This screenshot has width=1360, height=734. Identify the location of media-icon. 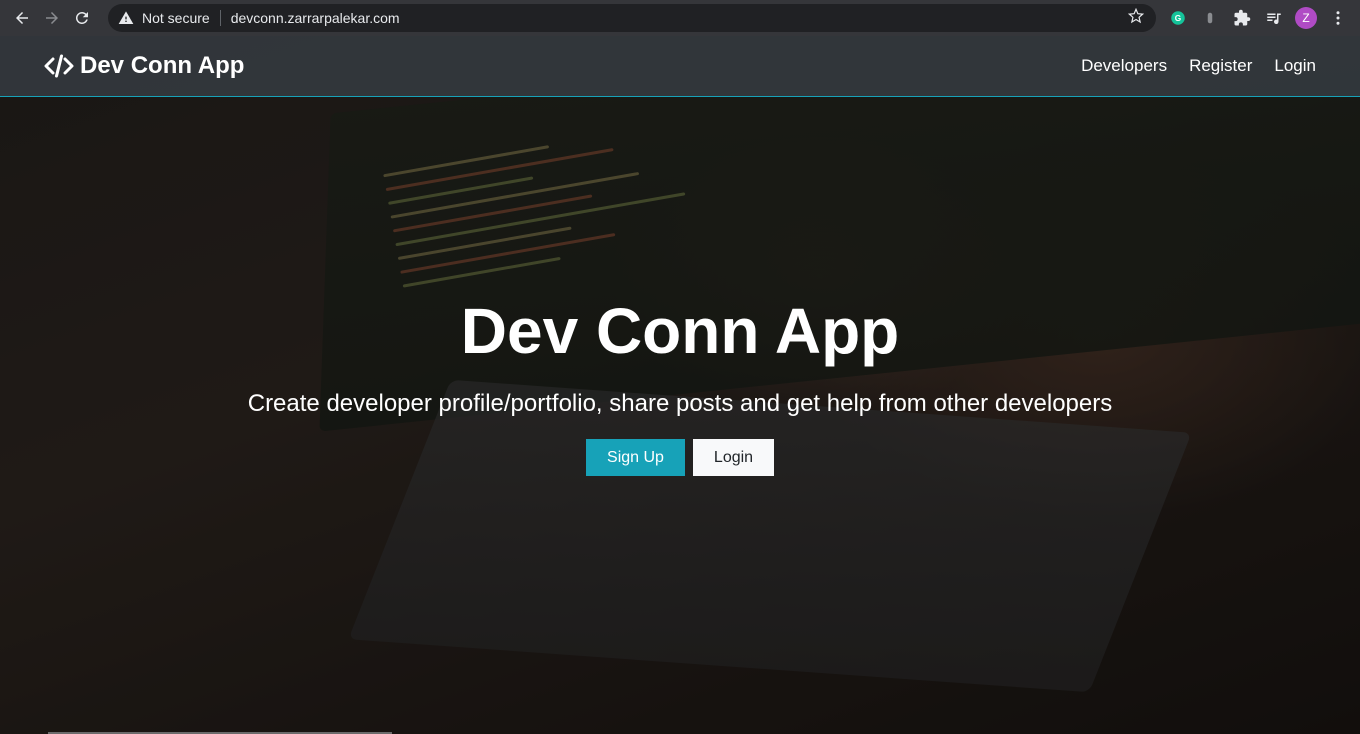
(1274, 19).